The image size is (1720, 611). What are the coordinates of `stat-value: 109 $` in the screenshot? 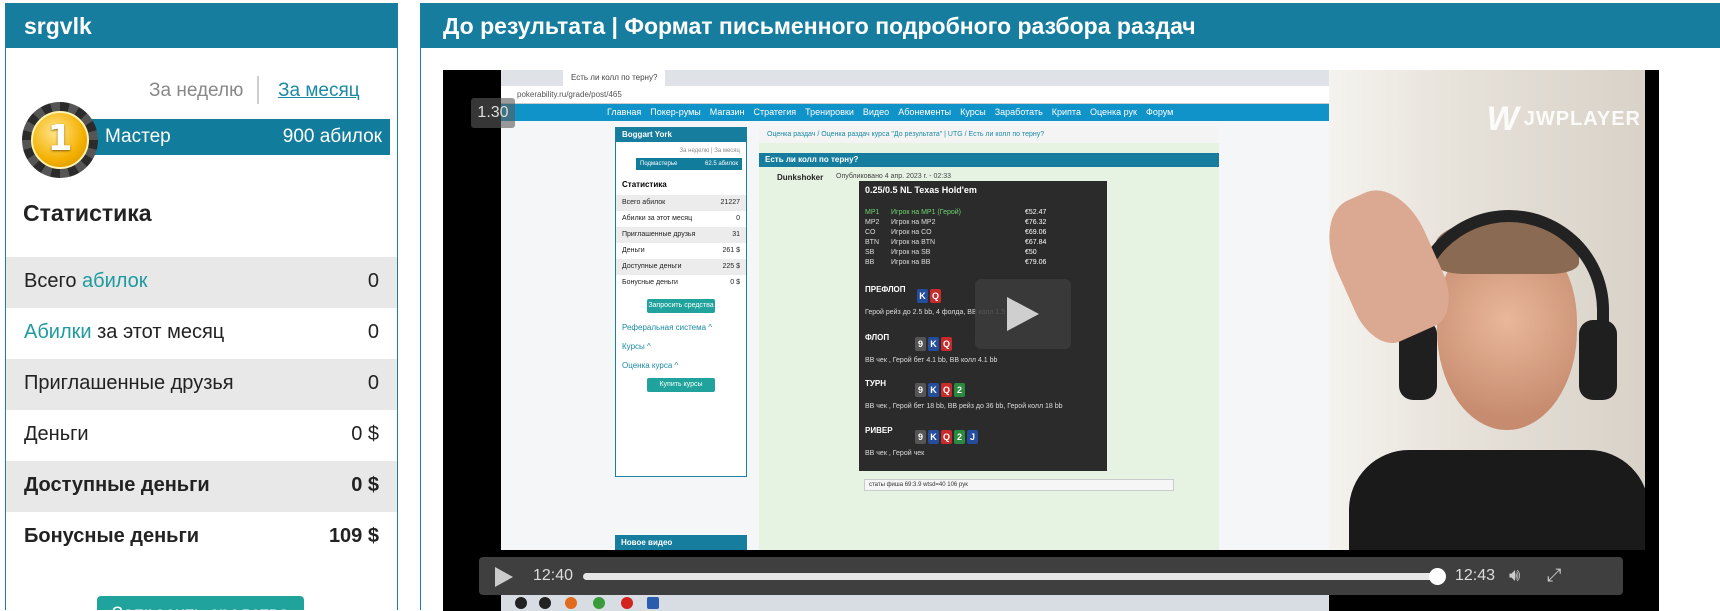 It's located at (353, 536).